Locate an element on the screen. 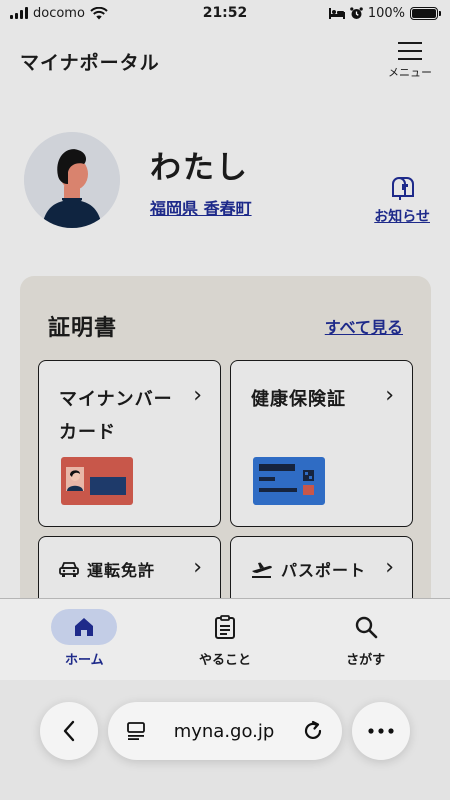  app-title: マイナポータル is located at coordinates (90, 62).